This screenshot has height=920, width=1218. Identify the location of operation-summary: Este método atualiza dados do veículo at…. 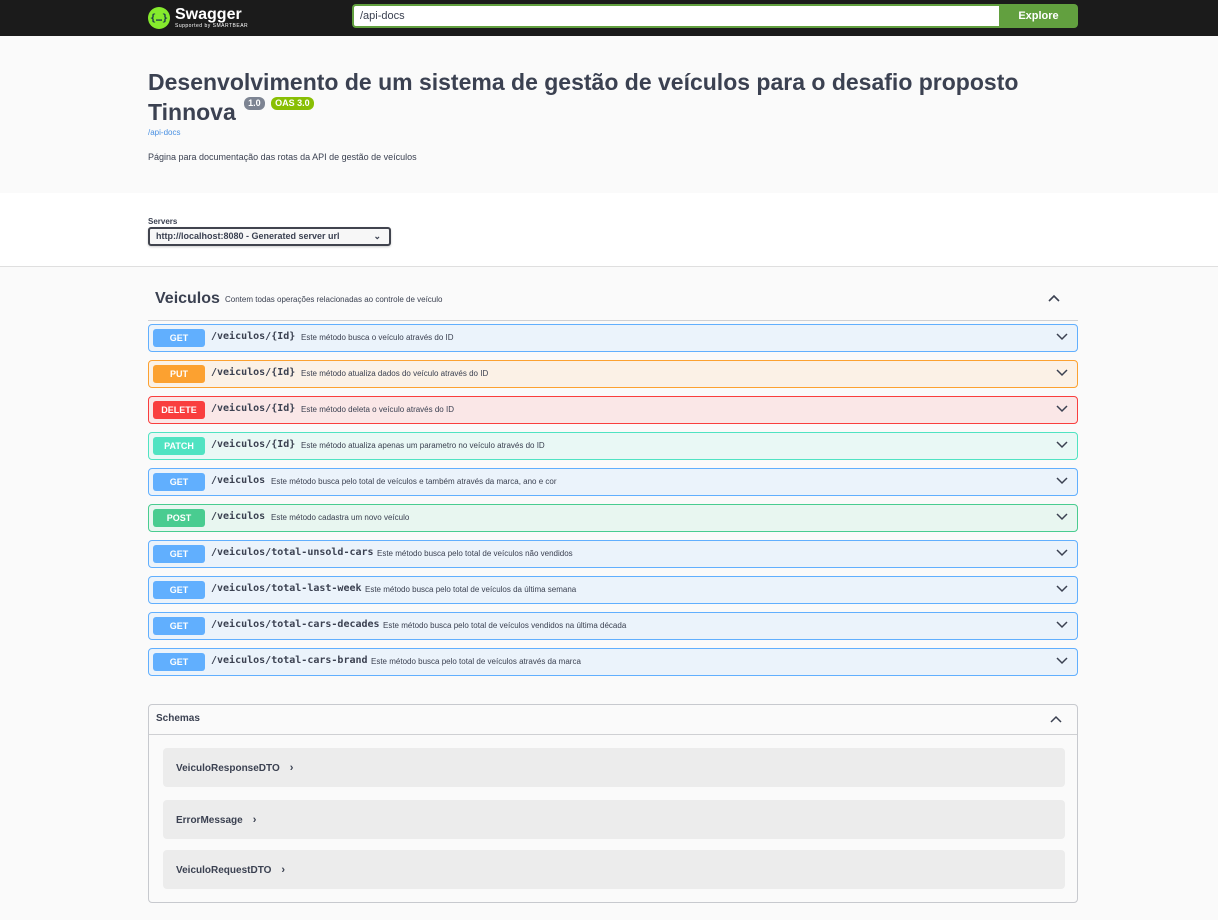
(395, 373).